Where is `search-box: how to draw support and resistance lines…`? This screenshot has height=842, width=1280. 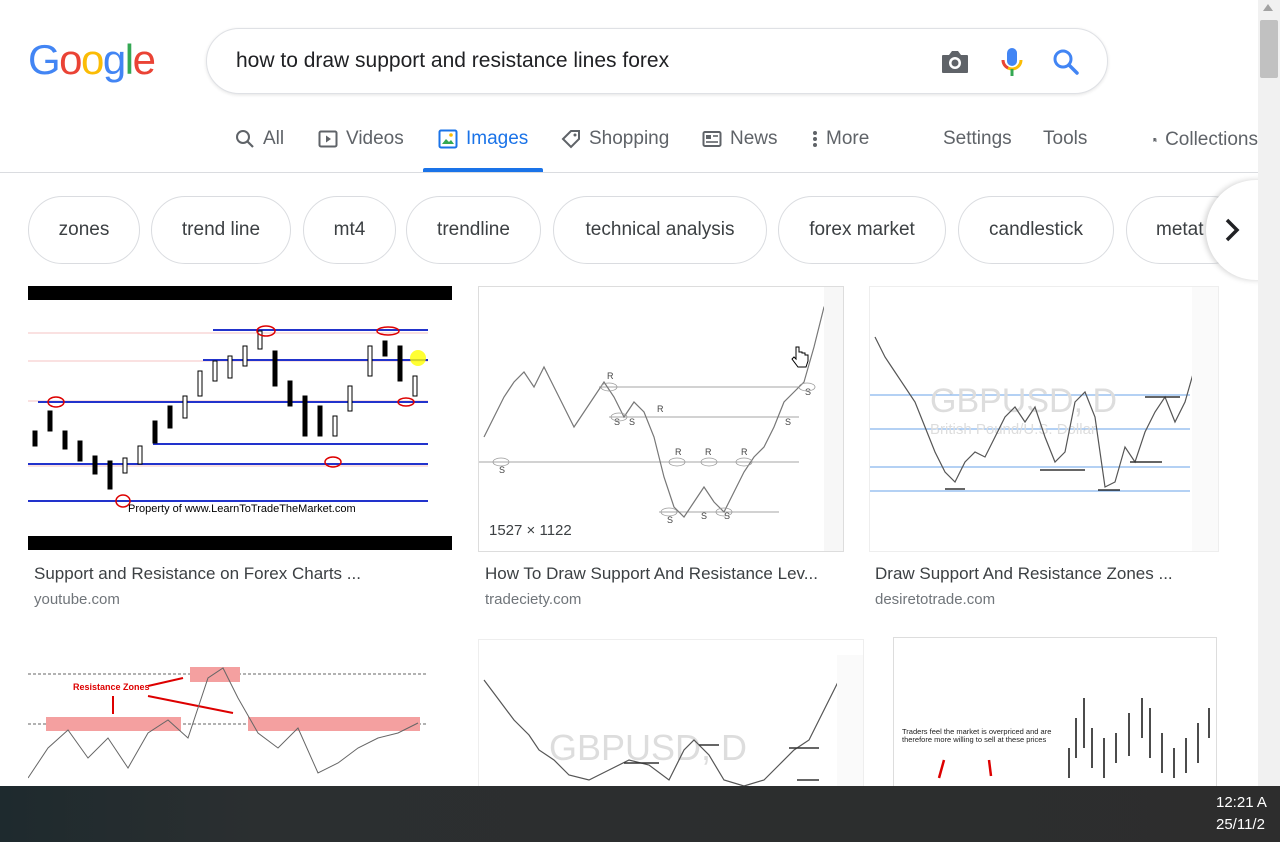 search-box: how to draw support and resistance lines… is located at coordinates (657, 61).